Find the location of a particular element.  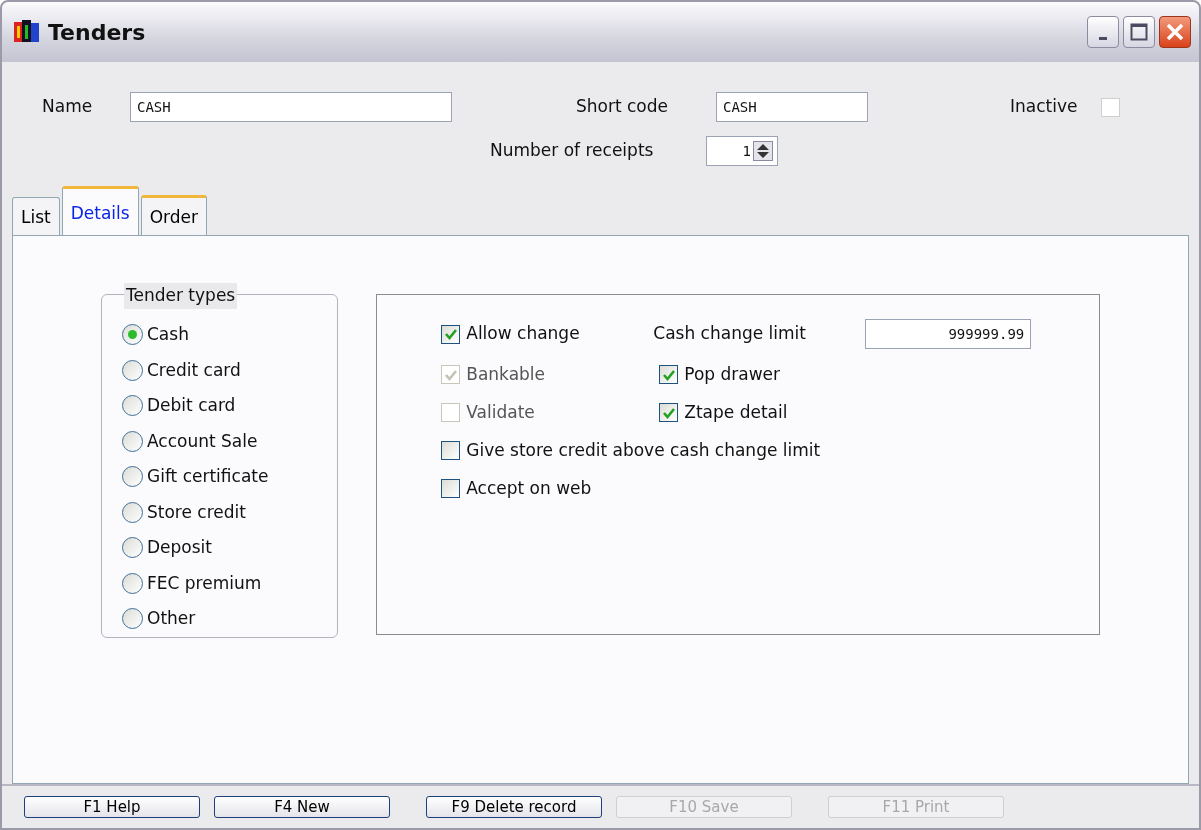

cash-change-limit-label: Cash change limit is located at coordinates (730, 334).